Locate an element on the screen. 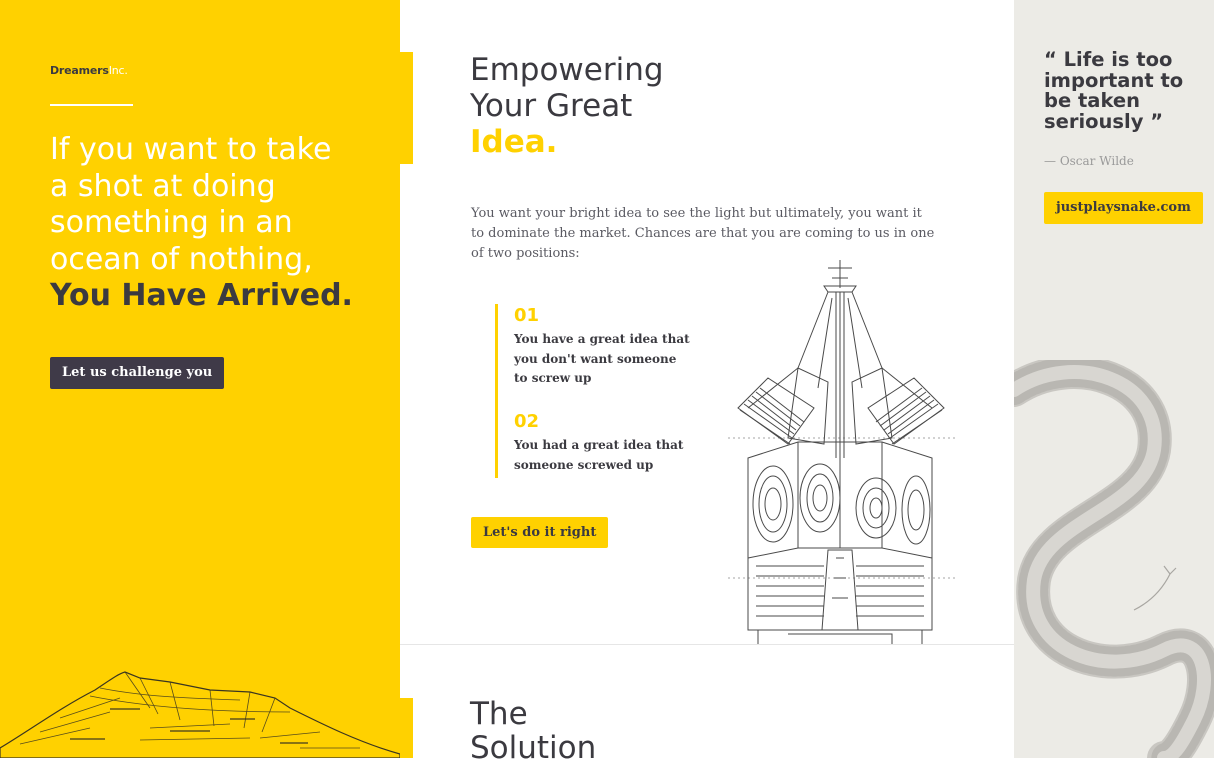  solution-line: The is located at coordinates (499, 714).